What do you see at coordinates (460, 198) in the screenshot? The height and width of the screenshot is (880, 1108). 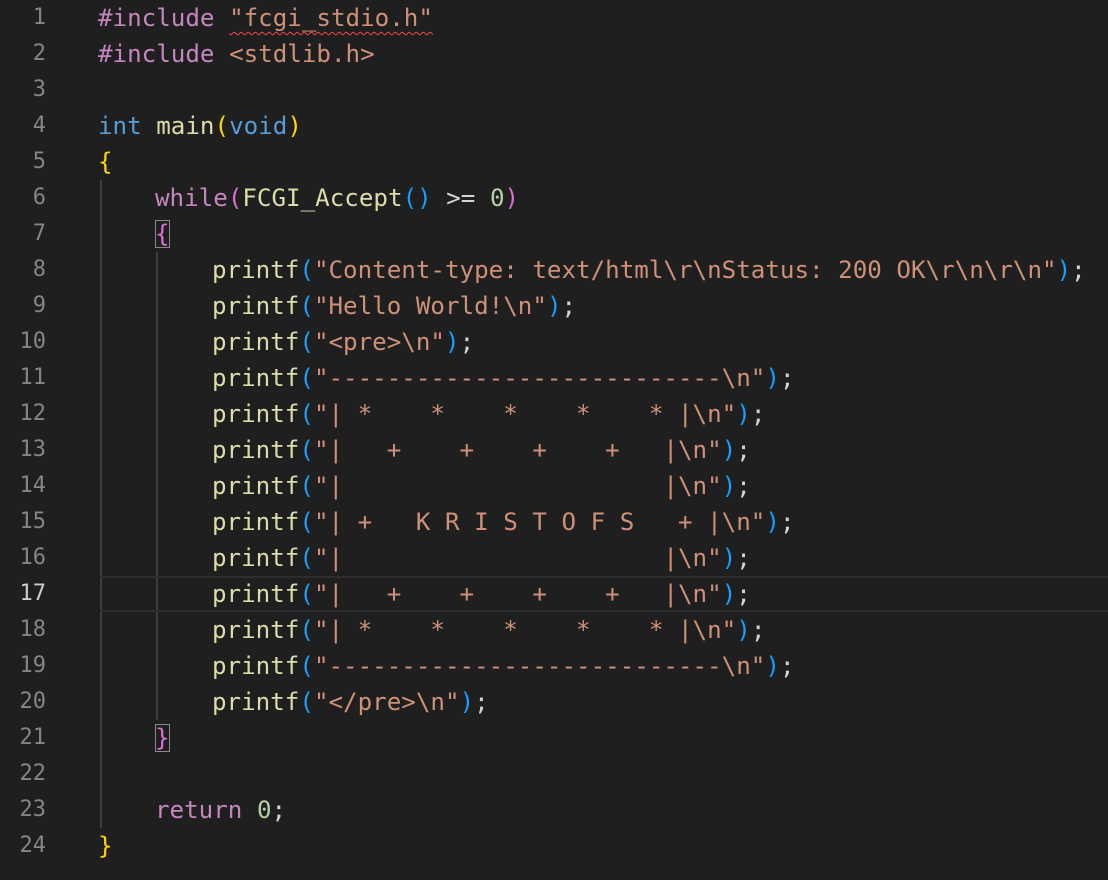 I see `code-token: >=` at bounding box center [460, 198].